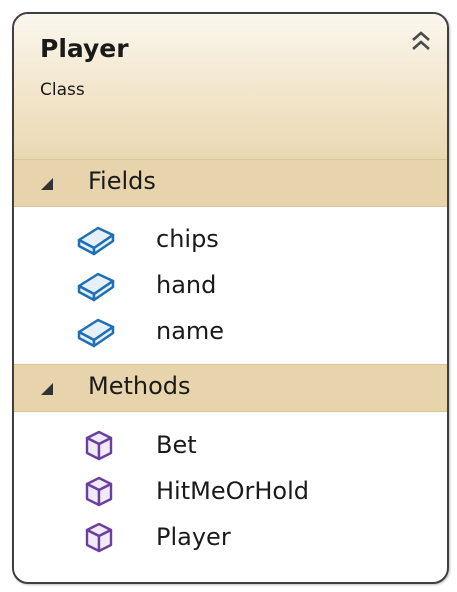 This screenshot has height=592, width=457. What do you see at coordinates (190, 331) in the screenshot?
I see `field-label: name` at bounding box center [190, 331].